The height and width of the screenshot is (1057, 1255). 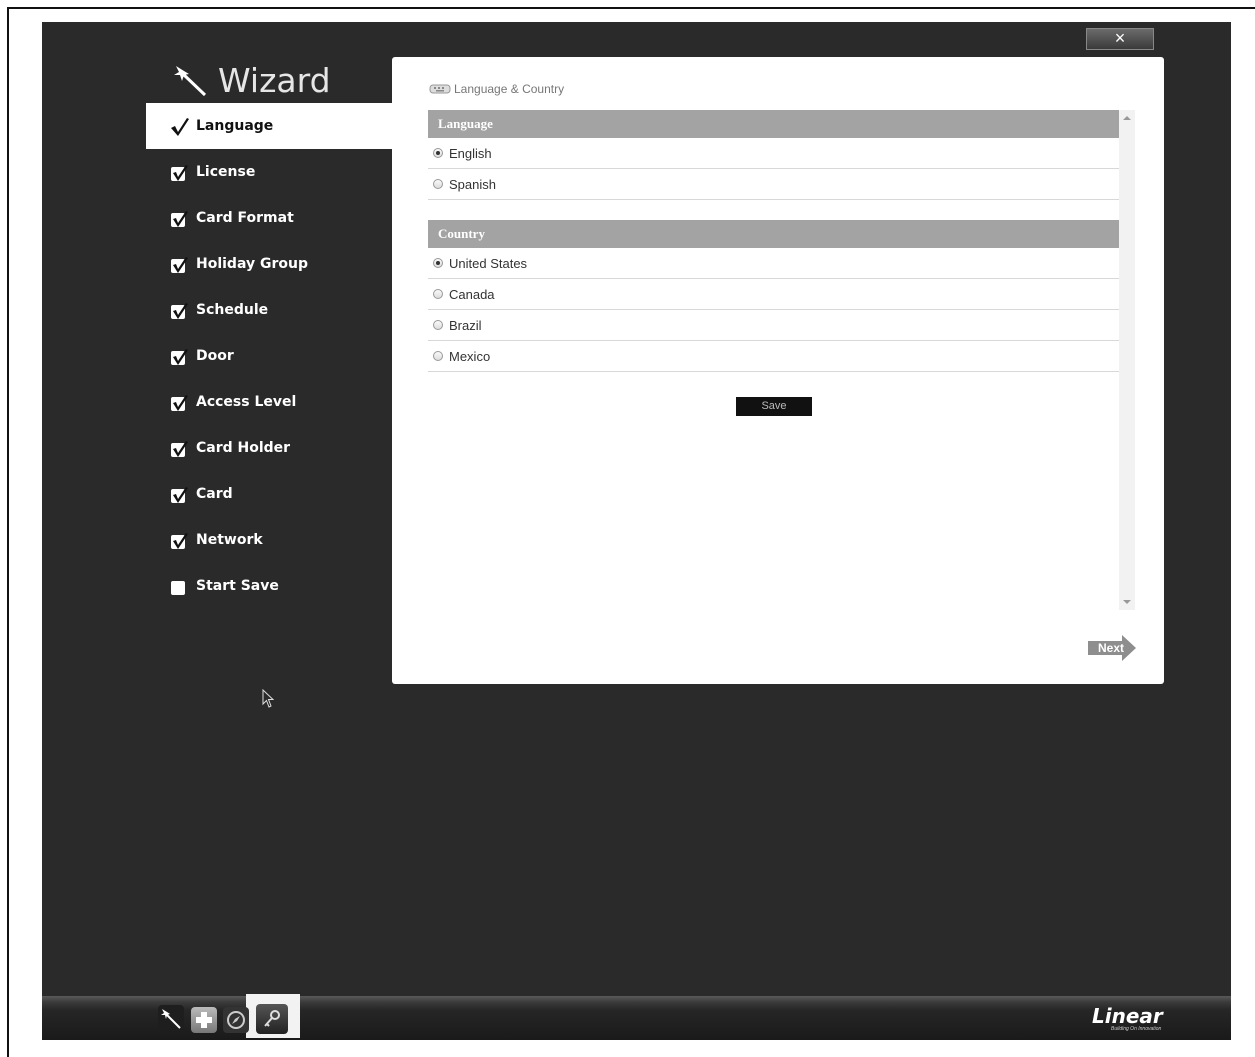 What do you see at coordinates (252, 264) in the screenshot?
I see `wizard-step-label: Holiday Group` at bounding box center [252, 264].